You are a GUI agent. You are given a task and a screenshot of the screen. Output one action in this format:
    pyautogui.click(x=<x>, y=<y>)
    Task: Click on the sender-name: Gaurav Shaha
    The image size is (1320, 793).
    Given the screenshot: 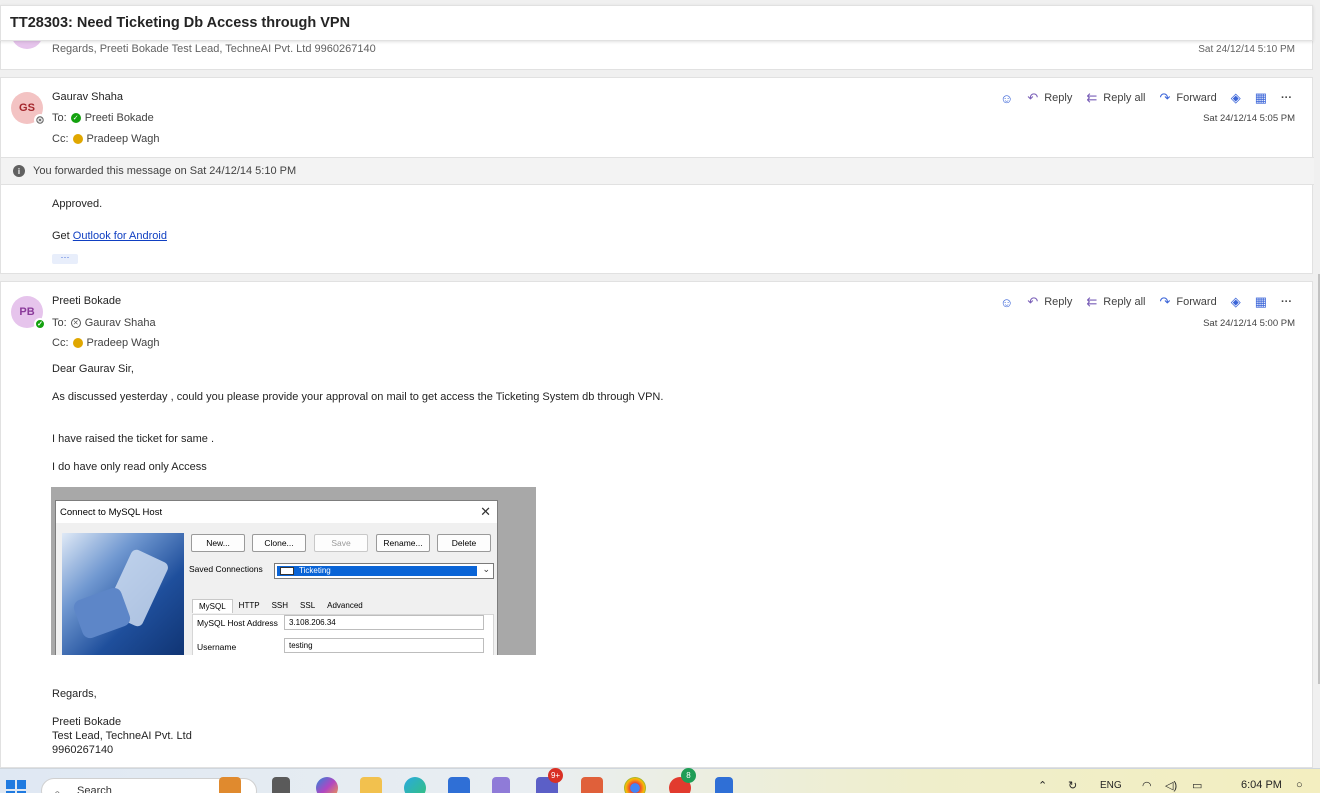 What is the action you would take?
    pyautogui.click(x=87, y=97)
    